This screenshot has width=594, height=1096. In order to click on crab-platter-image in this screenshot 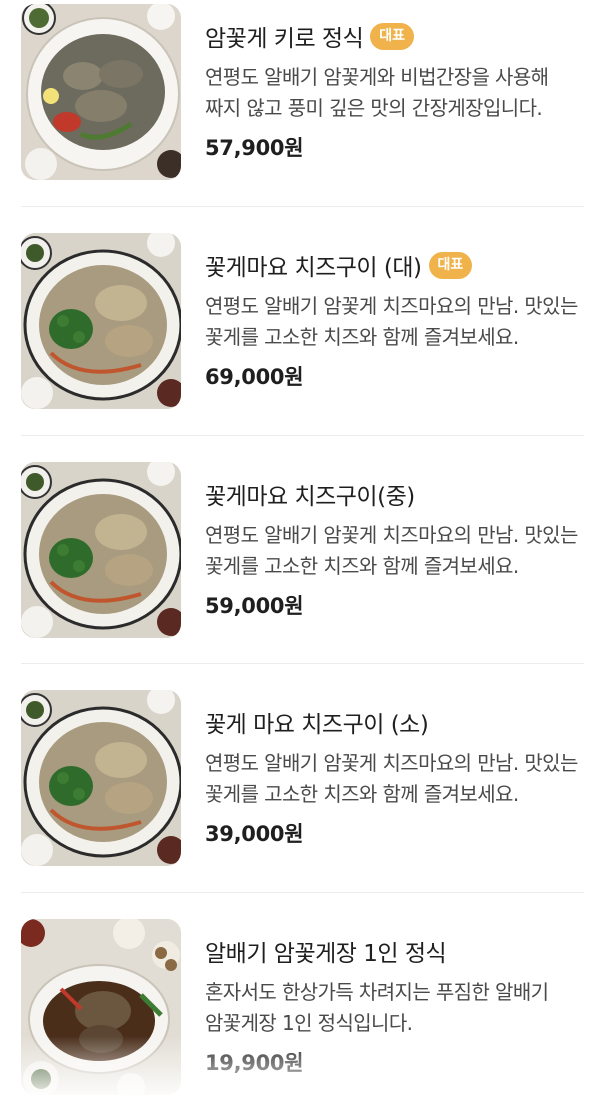, I will do `click(101, 92)`.